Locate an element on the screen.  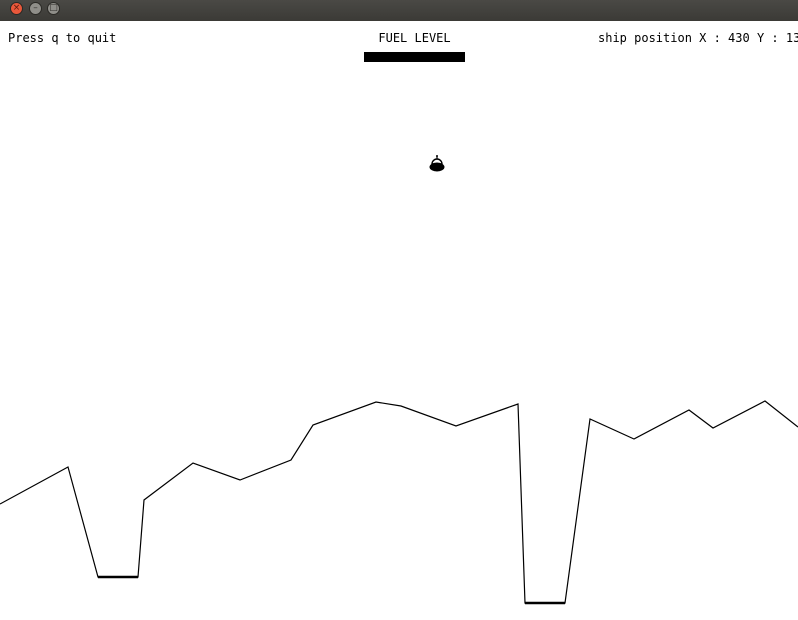
minimize-icon: – is located at coordinates (35, 8).